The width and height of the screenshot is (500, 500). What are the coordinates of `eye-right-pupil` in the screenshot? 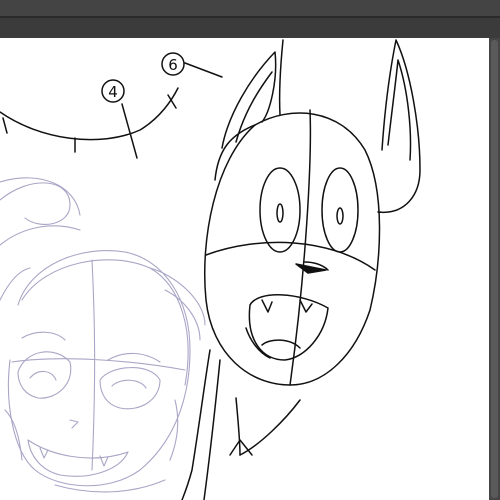 It's located at (340, 216).